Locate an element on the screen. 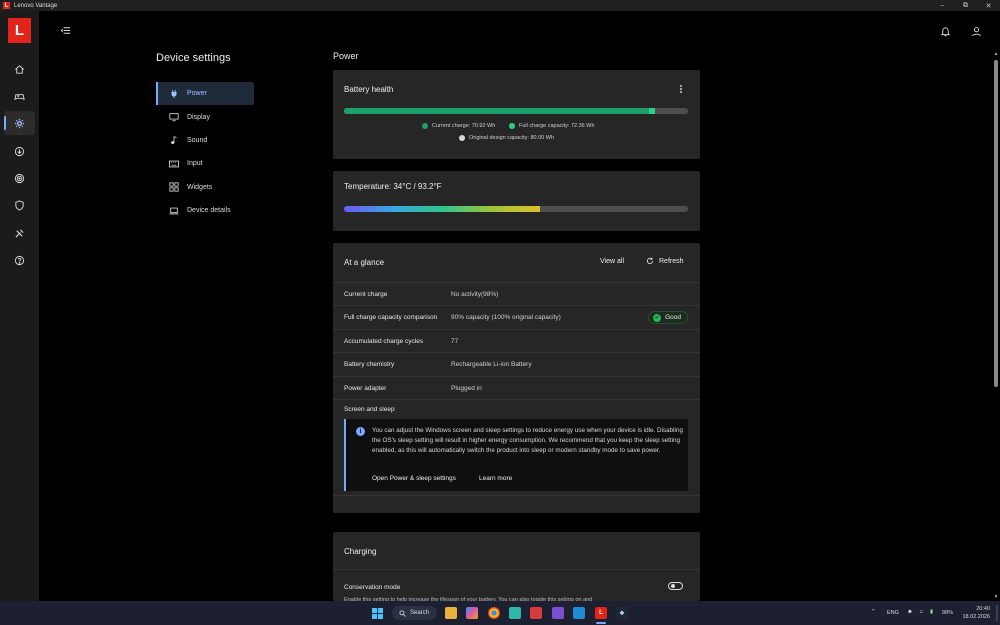 Image resolution: width=1000 pixels, height=625 pixels. scrollbar-thumb is located at coordinates (996, 223).